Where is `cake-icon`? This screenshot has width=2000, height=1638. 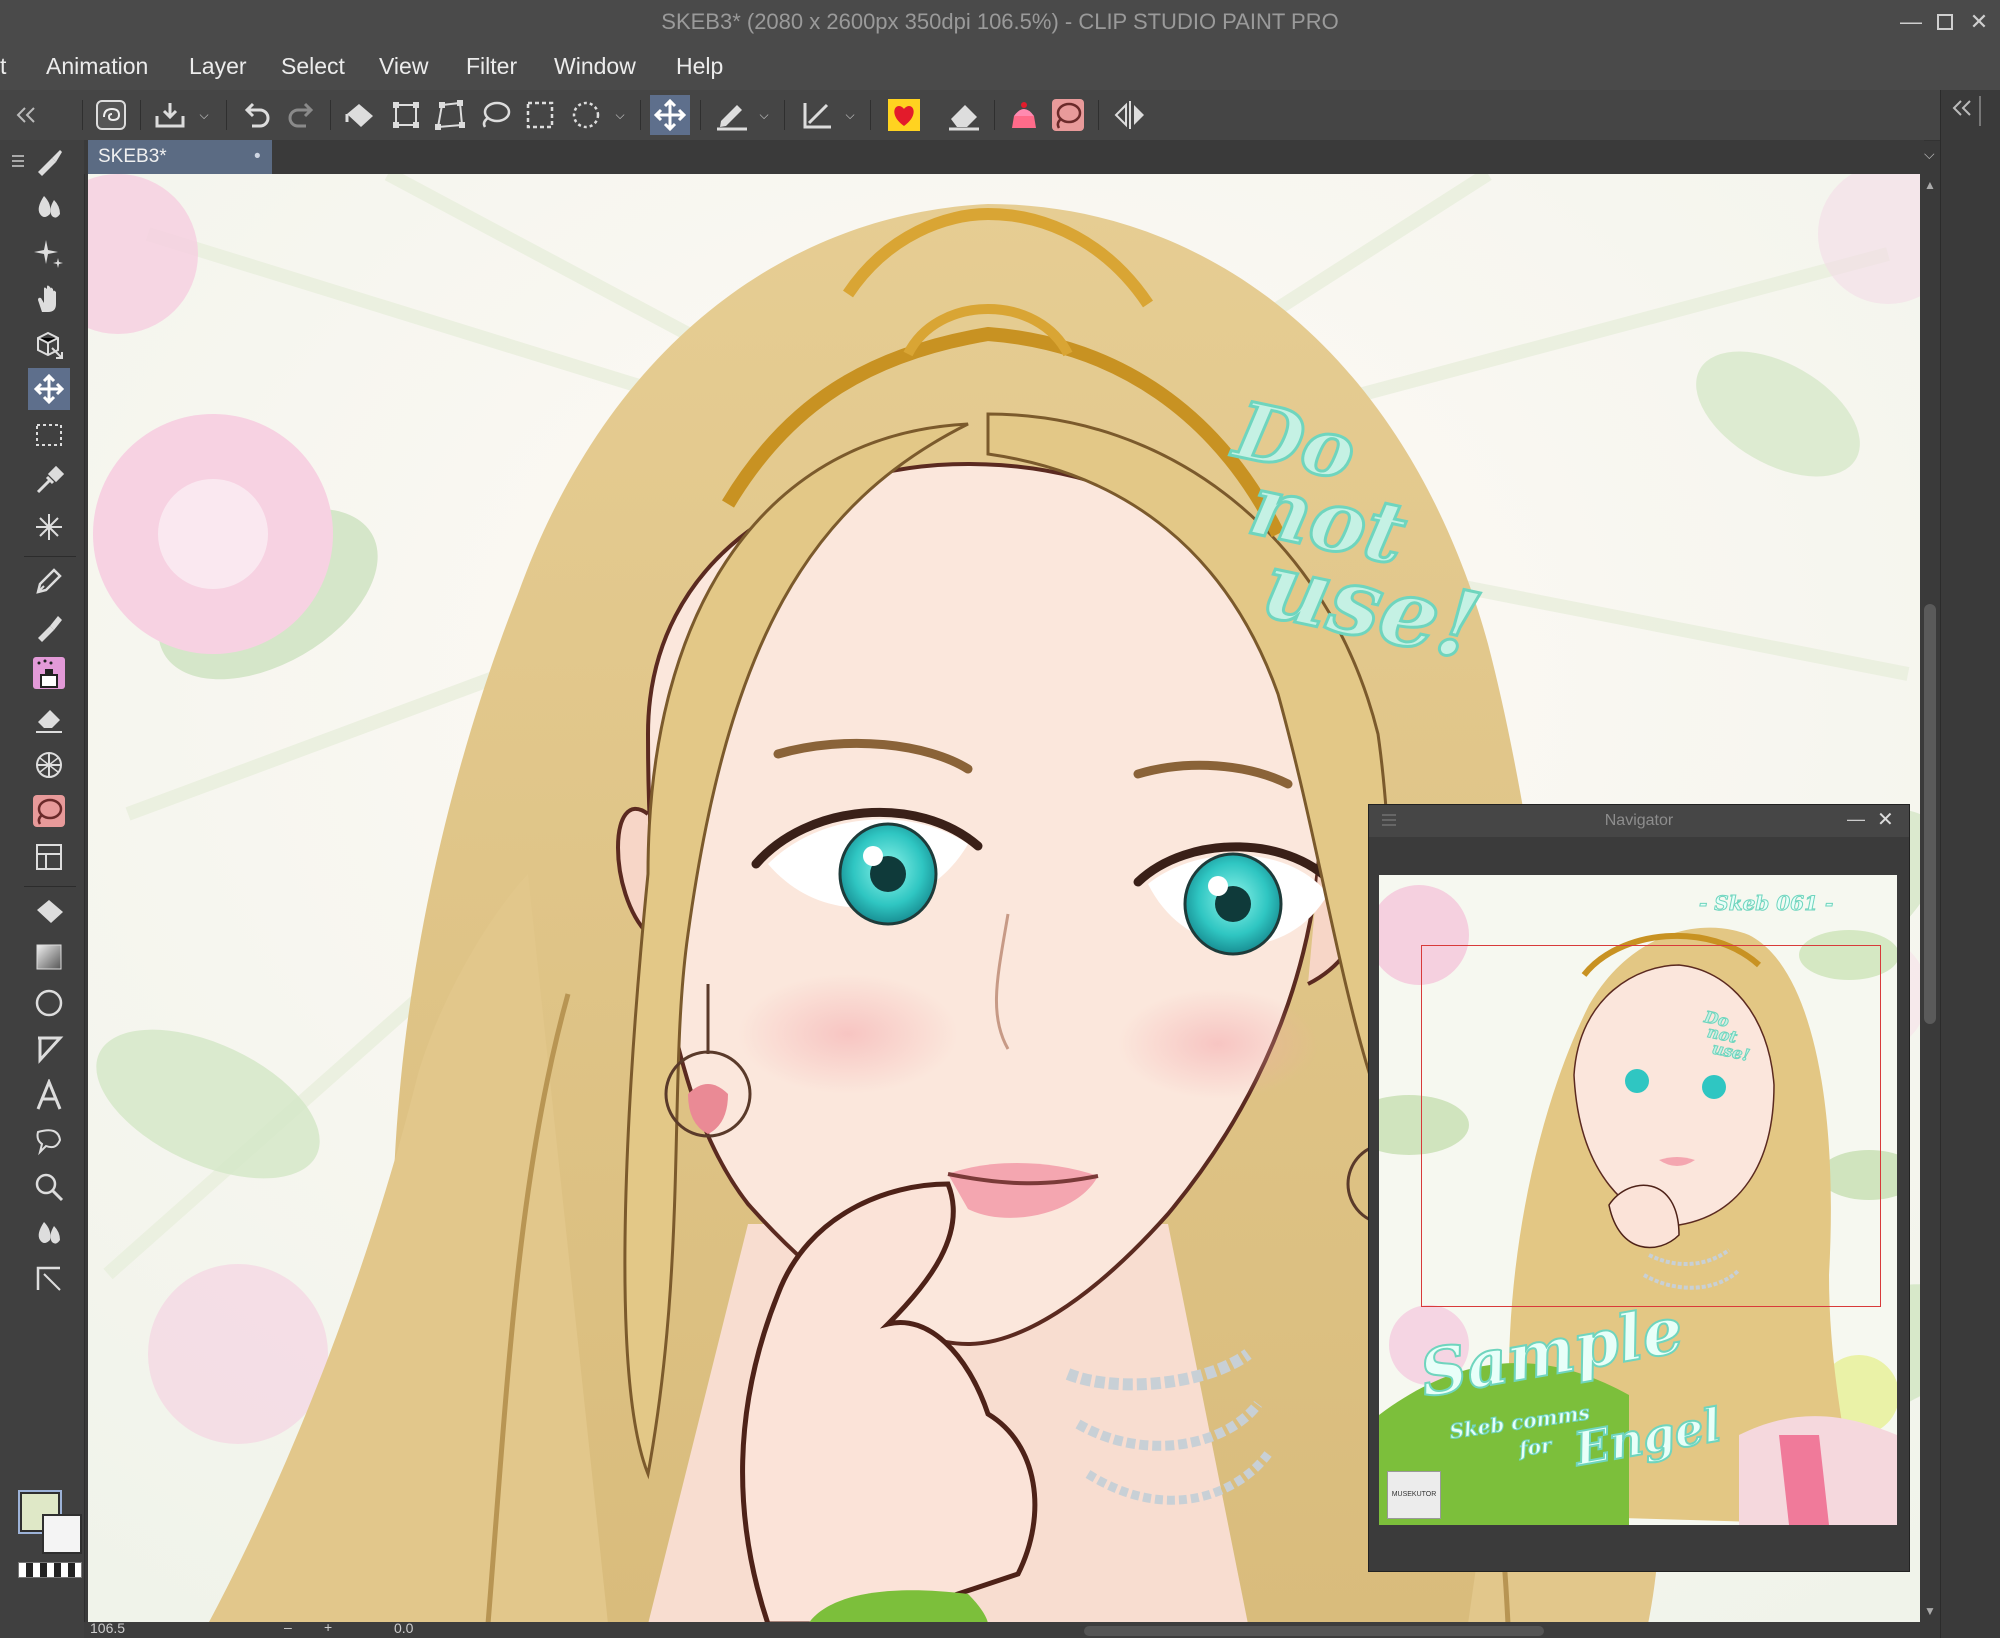
cake-icon is located at coordinates (1024, 115).